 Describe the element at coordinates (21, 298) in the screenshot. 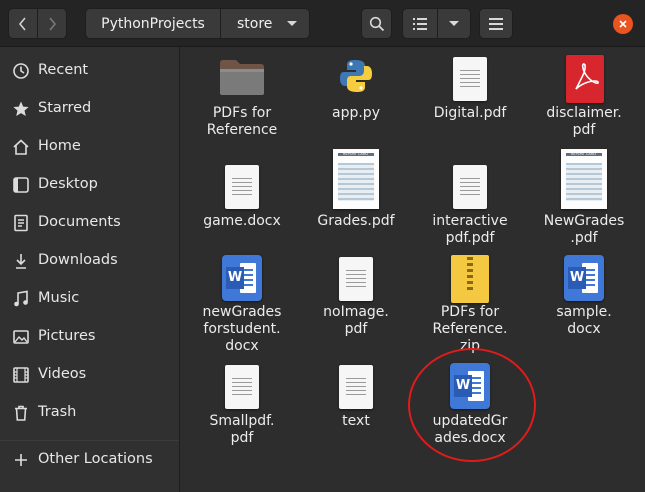

I see `music-icon` at that location.